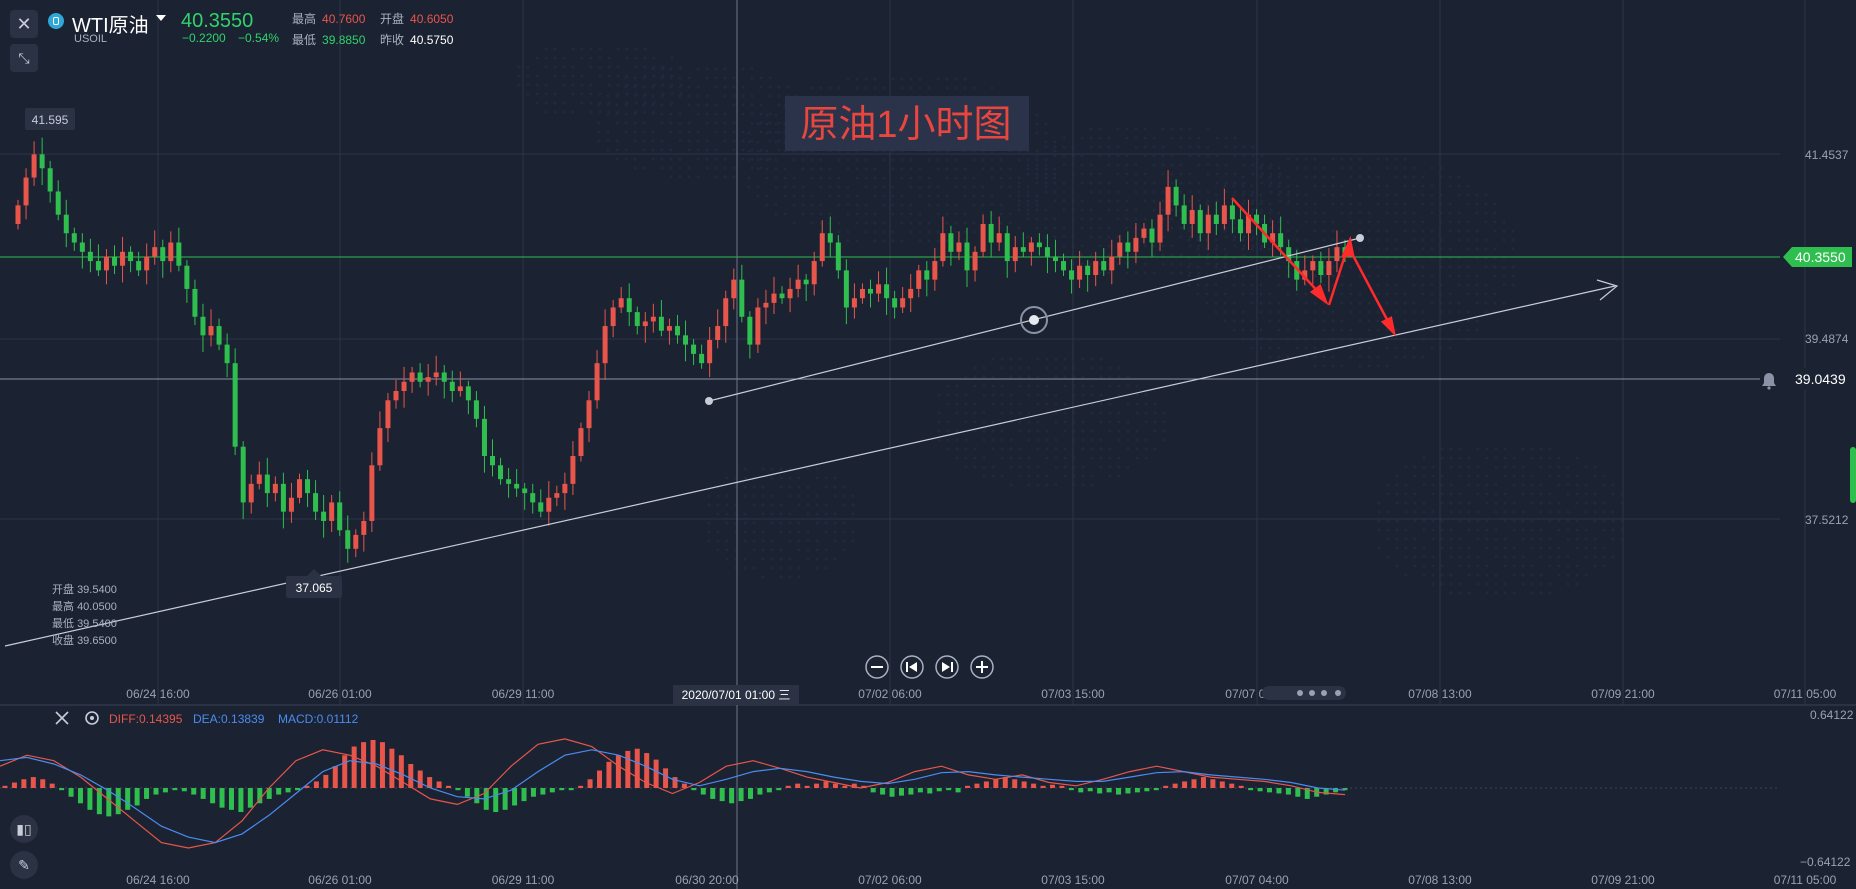 The image size is (1856, 889). Describe the element at coordinates (982, 667) in the screenshot. I see `zoom-in-icon` at that location.